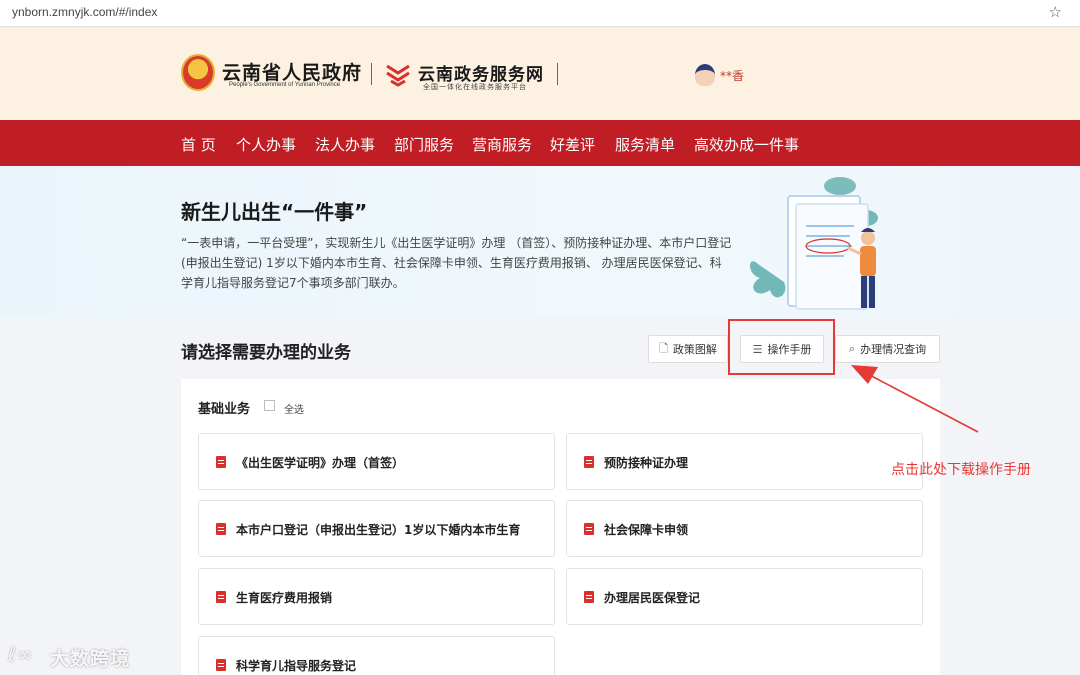  I want to click on url-text: ynborn.zmnyjk.com/#/index, so click(84, 12).